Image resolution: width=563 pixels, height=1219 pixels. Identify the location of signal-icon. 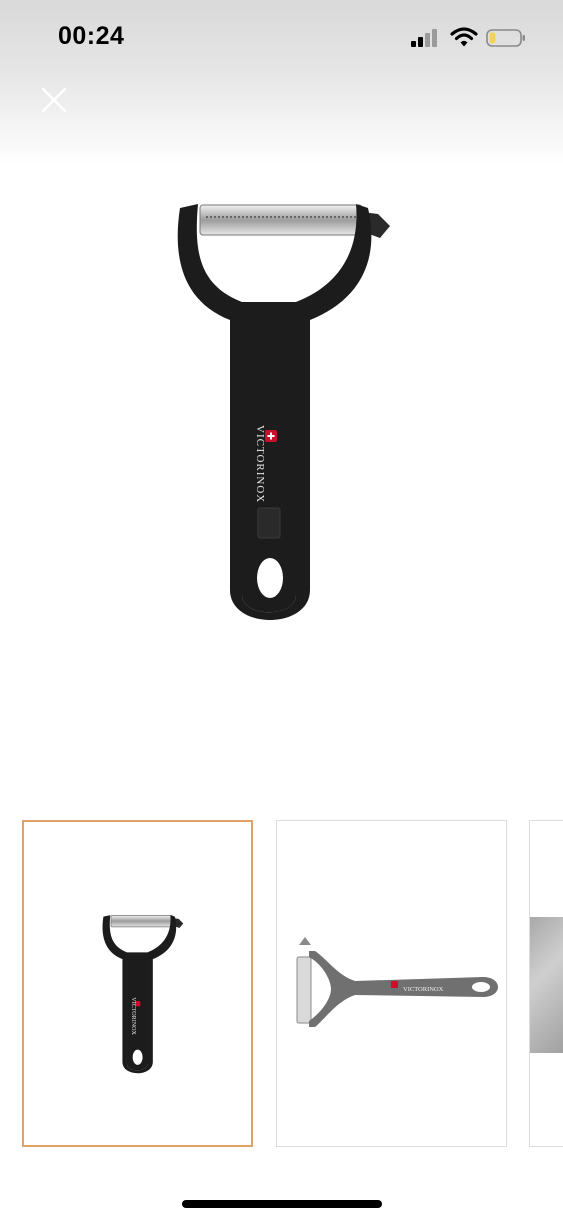
(424, 38).